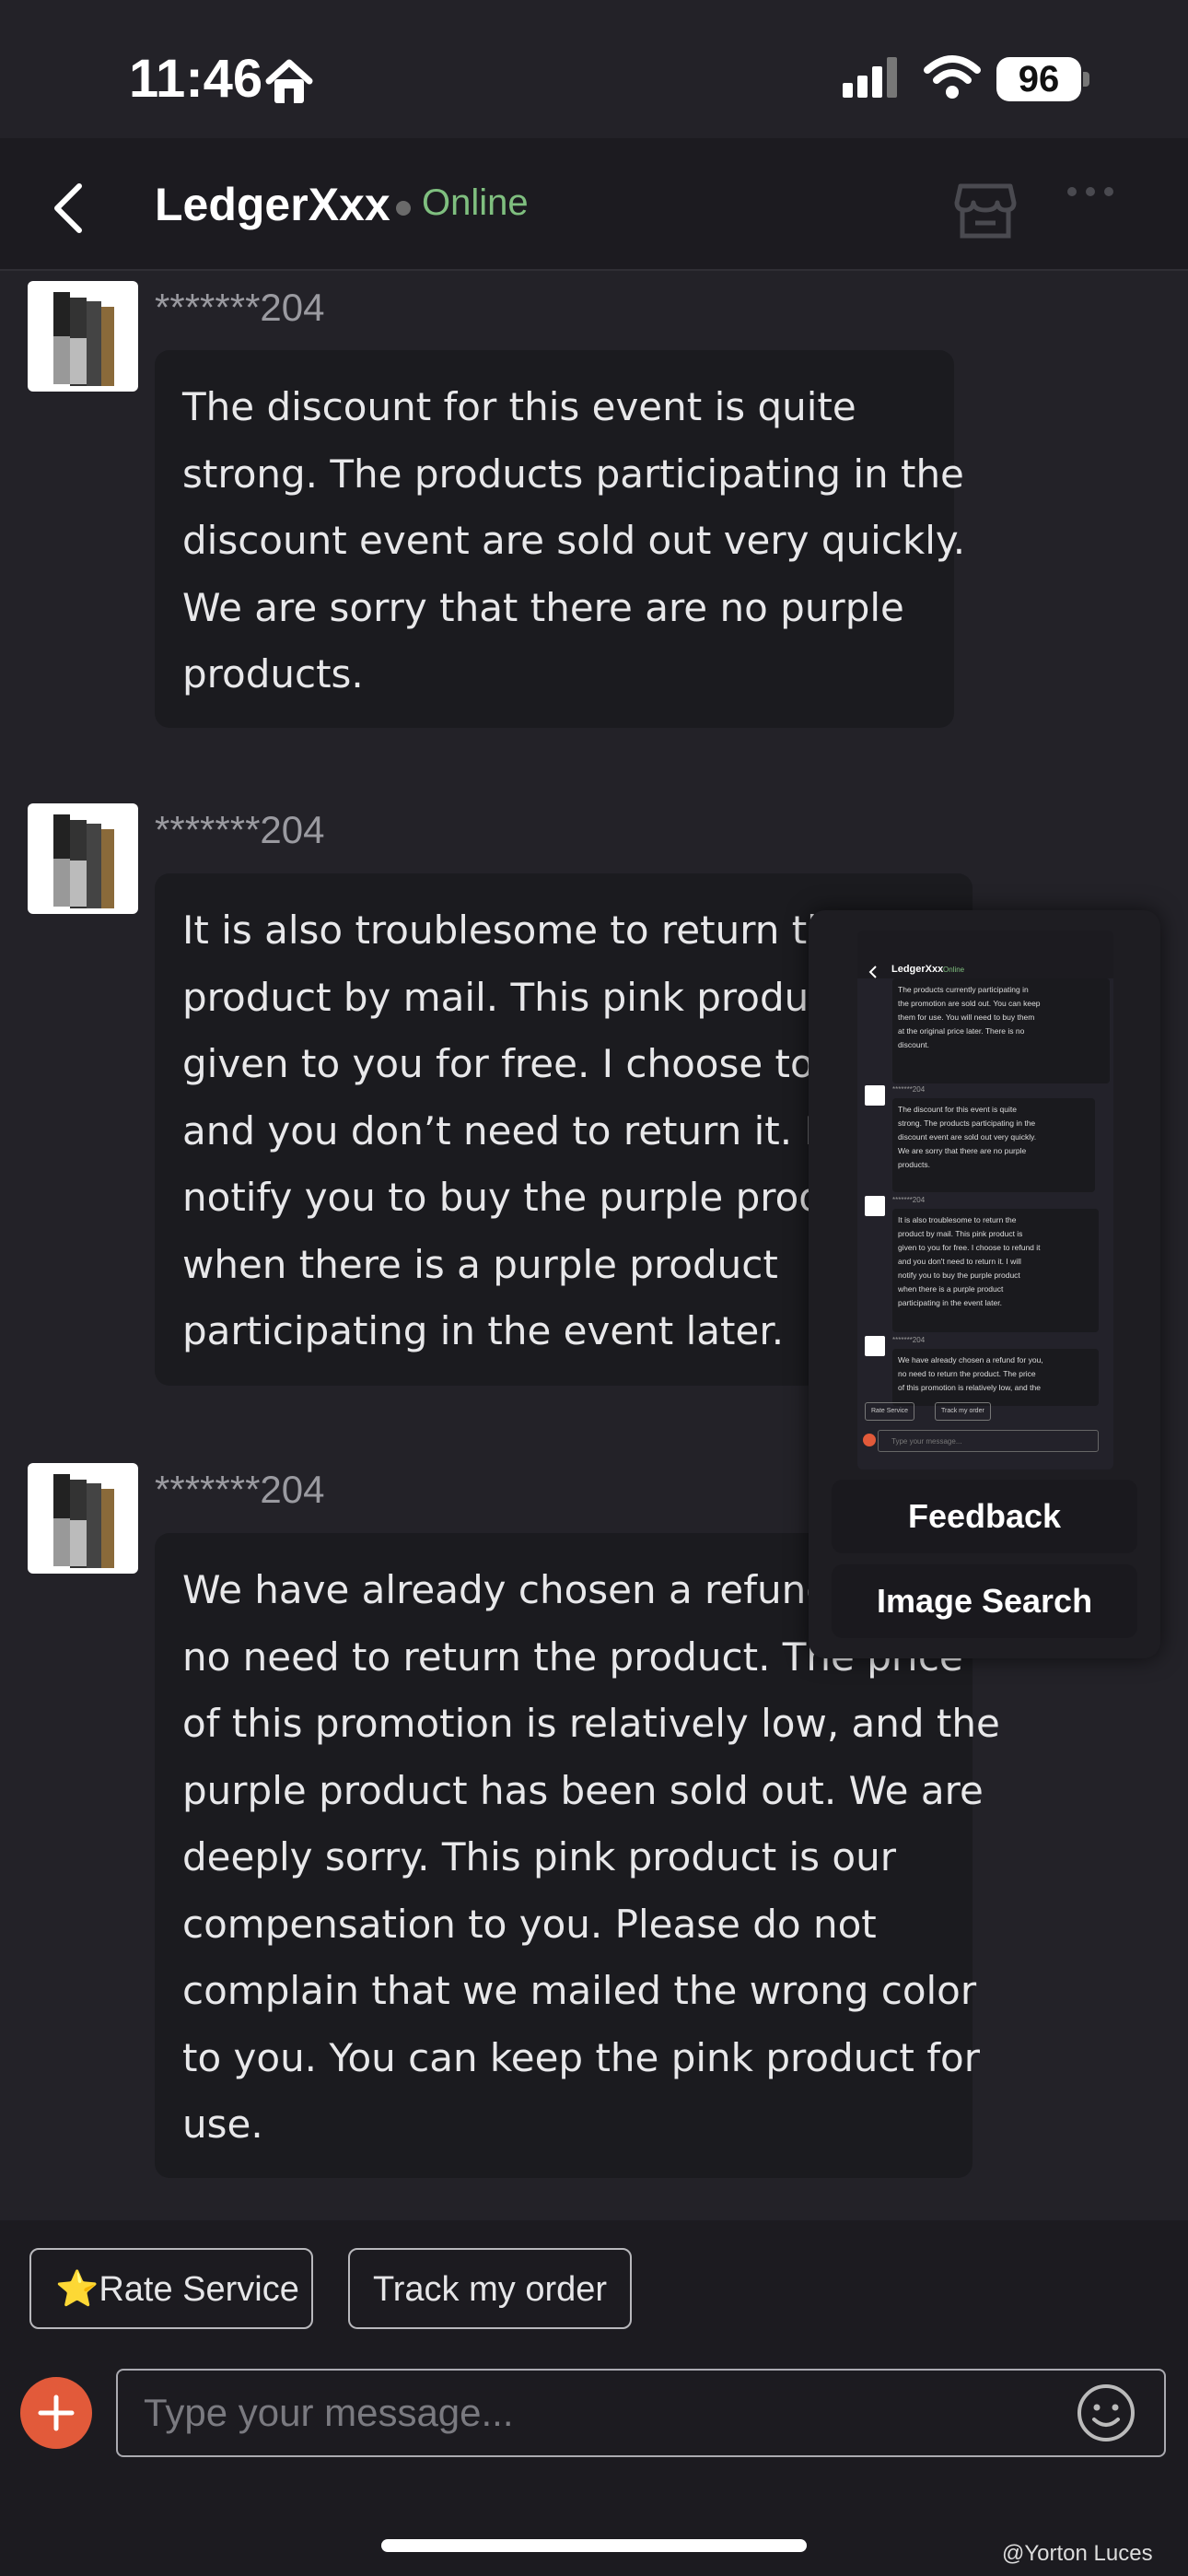 Image resolution: width=1188 pixels, height=2576 pixels. I want to click on preview-line: discount., so click(914, 1044).